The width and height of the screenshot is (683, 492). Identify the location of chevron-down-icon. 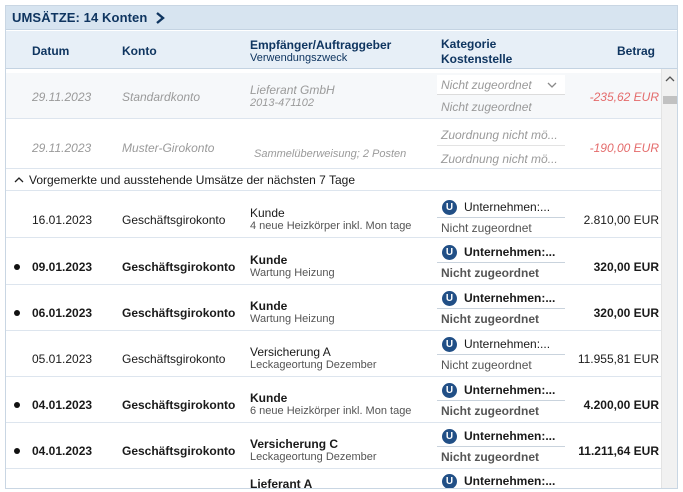
(552, 85).